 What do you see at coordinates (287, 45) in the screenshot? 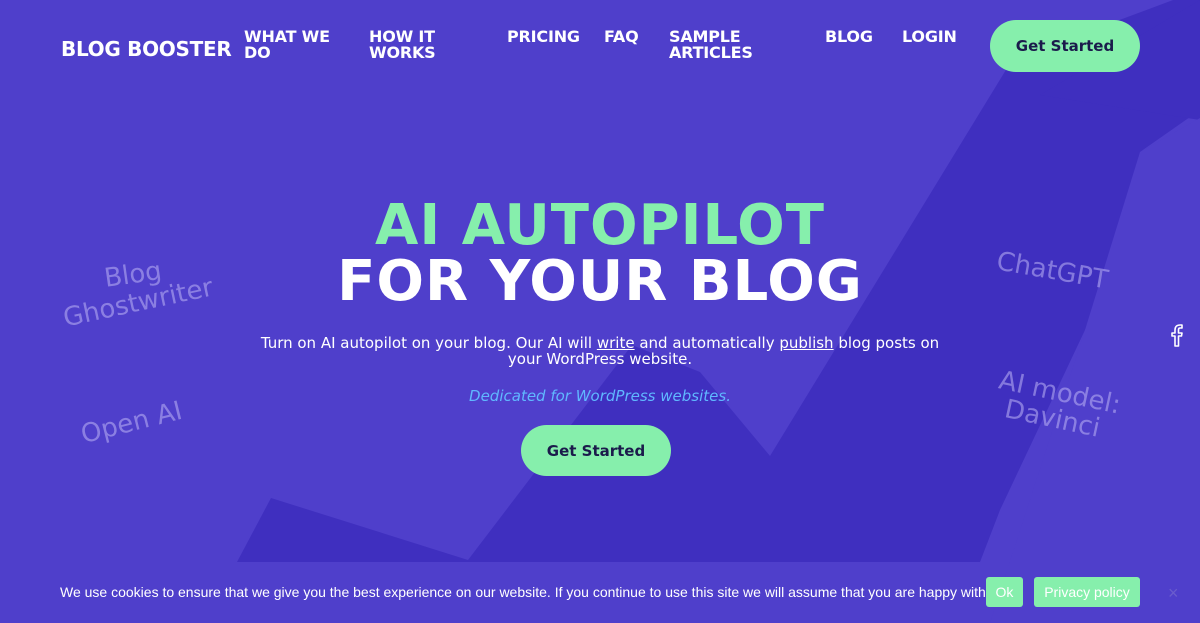
I see `nav-link-what-we-do: WHAT WE DO` at bounding box center [287, 45].